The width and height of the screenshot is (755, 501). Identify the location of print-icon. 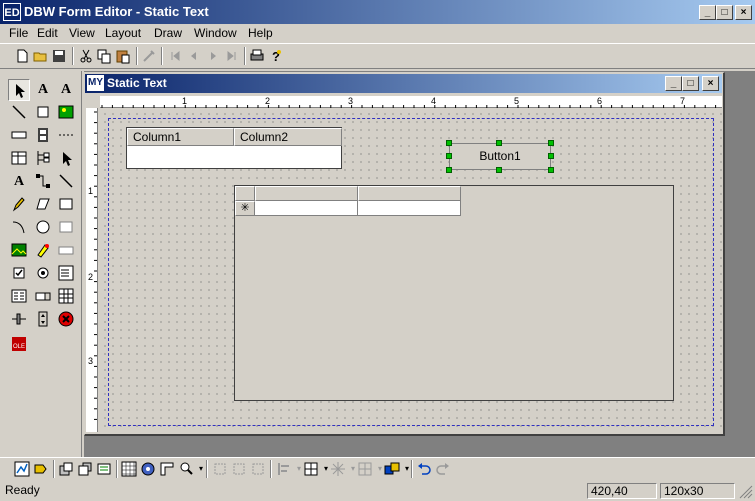
(257, 56).